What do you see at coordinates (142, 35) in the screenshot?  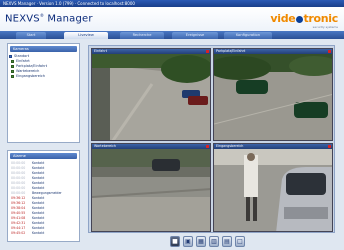 I see `tab-recherche: Recherche` at bounding box center [142, 35].